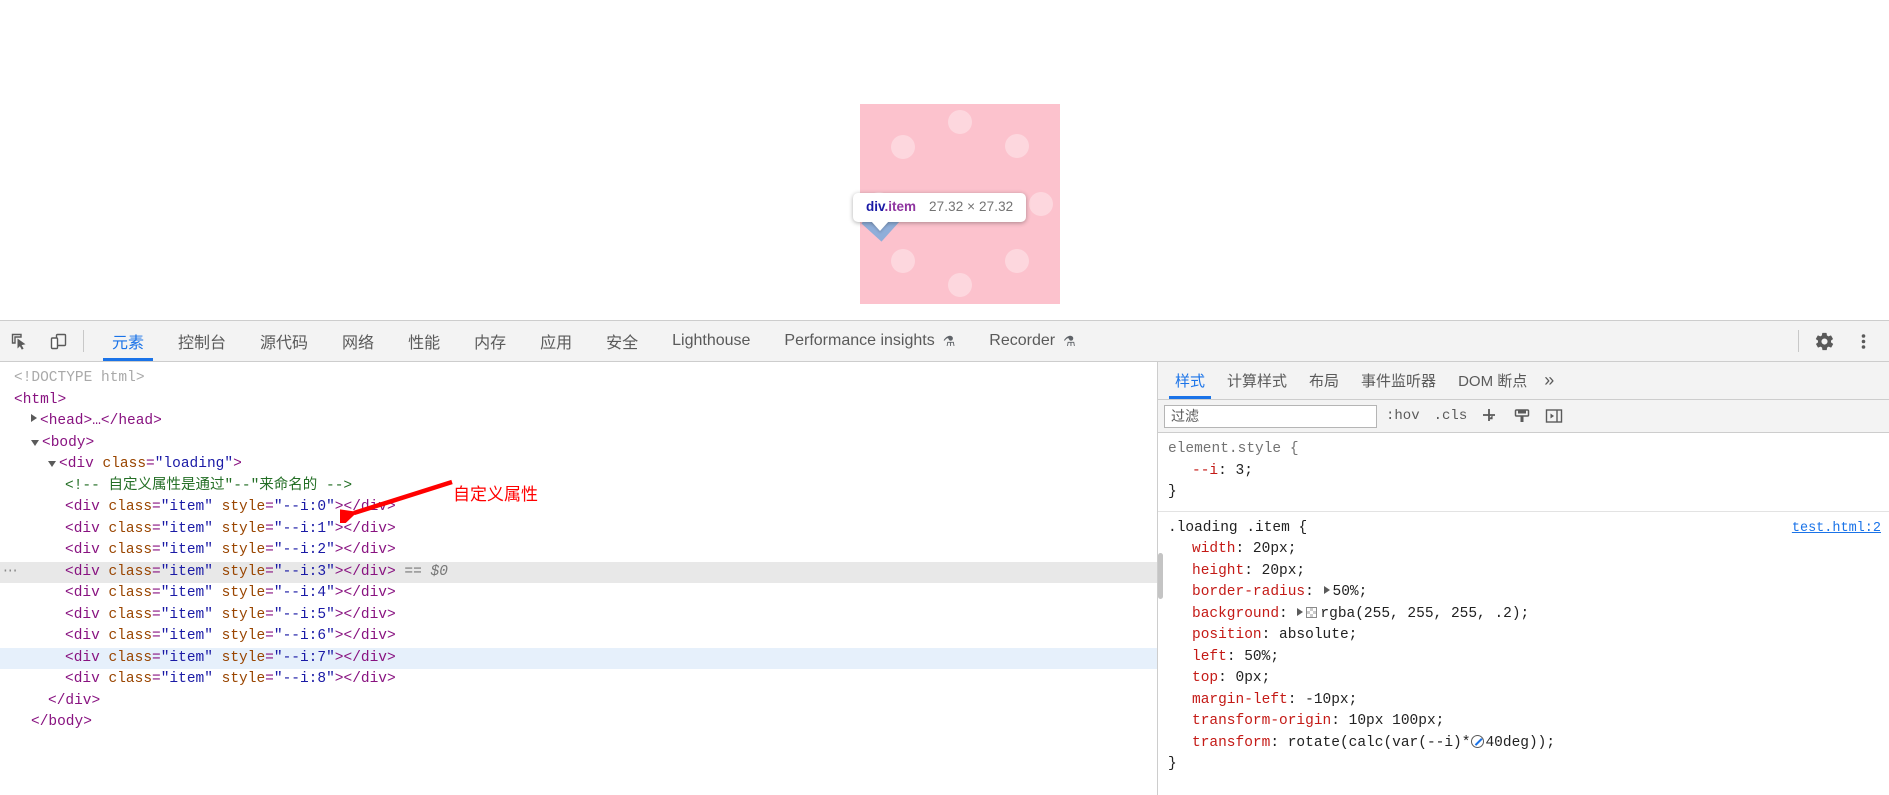  I want to click on css-declaration: transform-origin: 10px 100px;, so click(1528, 722).